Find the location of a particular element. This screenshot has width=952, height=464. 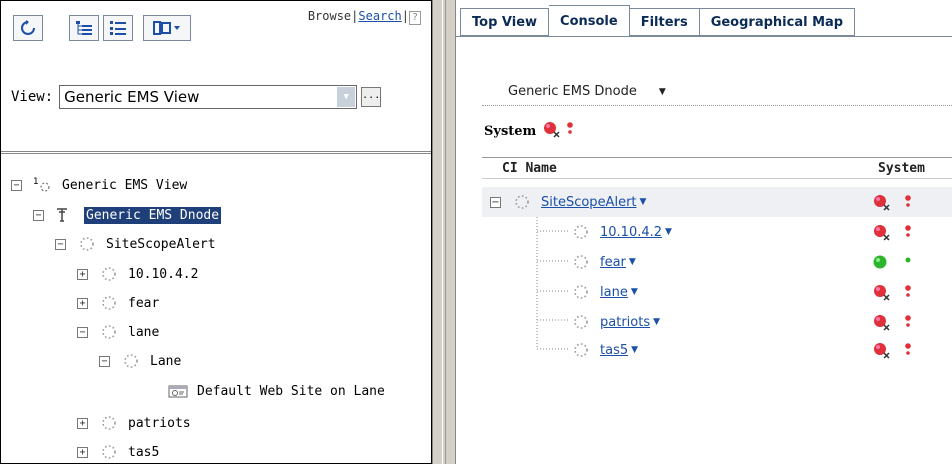

dotted-divider is located at coordinates (717, 105).